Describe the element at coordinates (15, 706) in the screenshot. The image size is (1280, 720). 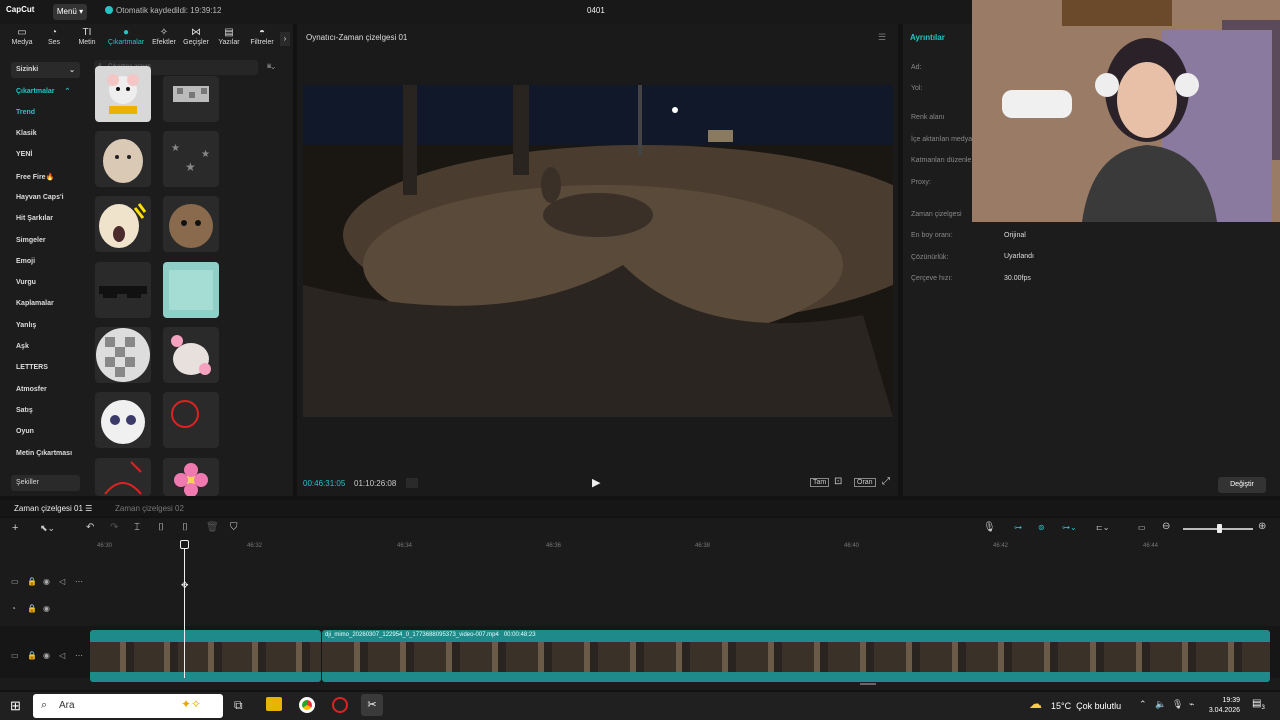
I see `windows-start-icon: ⊞` at that location.